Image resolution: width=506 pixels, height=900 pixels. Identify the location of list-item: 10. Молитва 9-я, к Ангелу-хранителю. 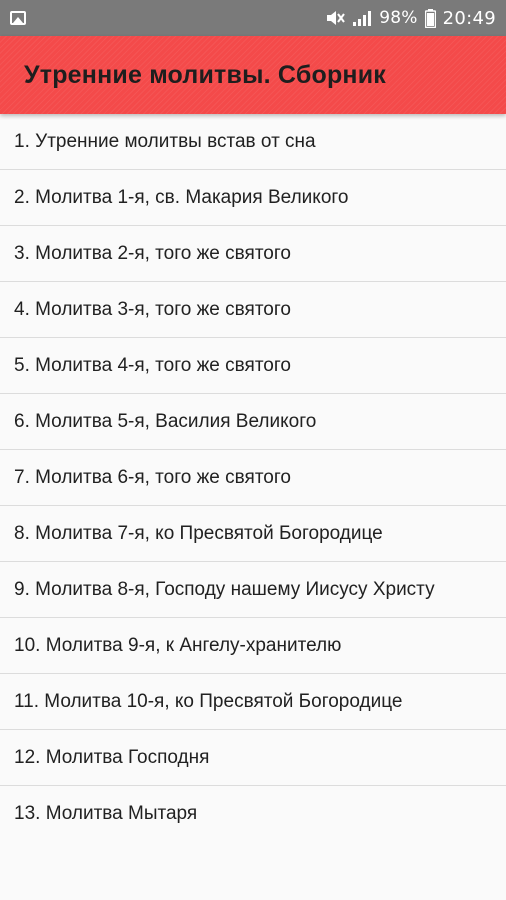
(253, 646).